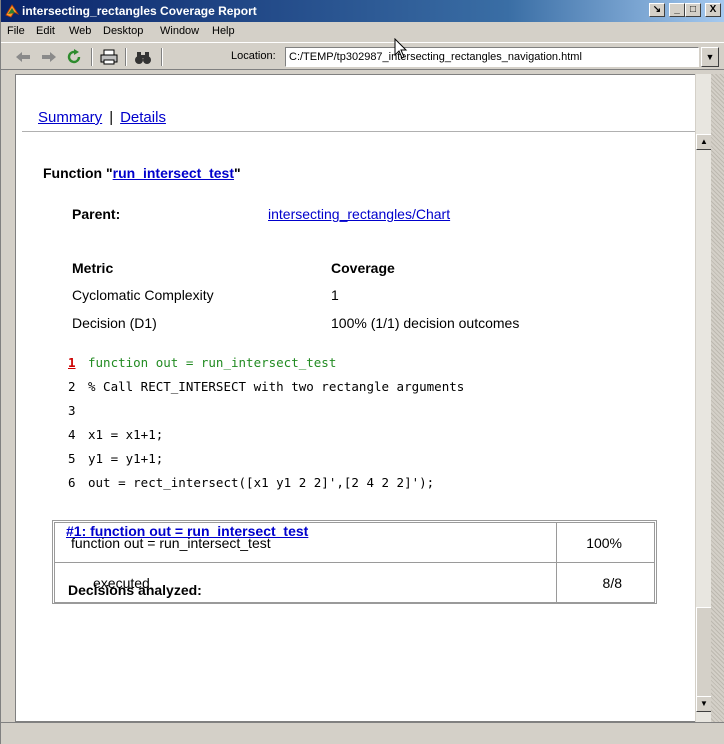 Image resolution: width=724 pixels, height=744 pixels. I want to click on table-row: executed 8/8, so click(354, 582).